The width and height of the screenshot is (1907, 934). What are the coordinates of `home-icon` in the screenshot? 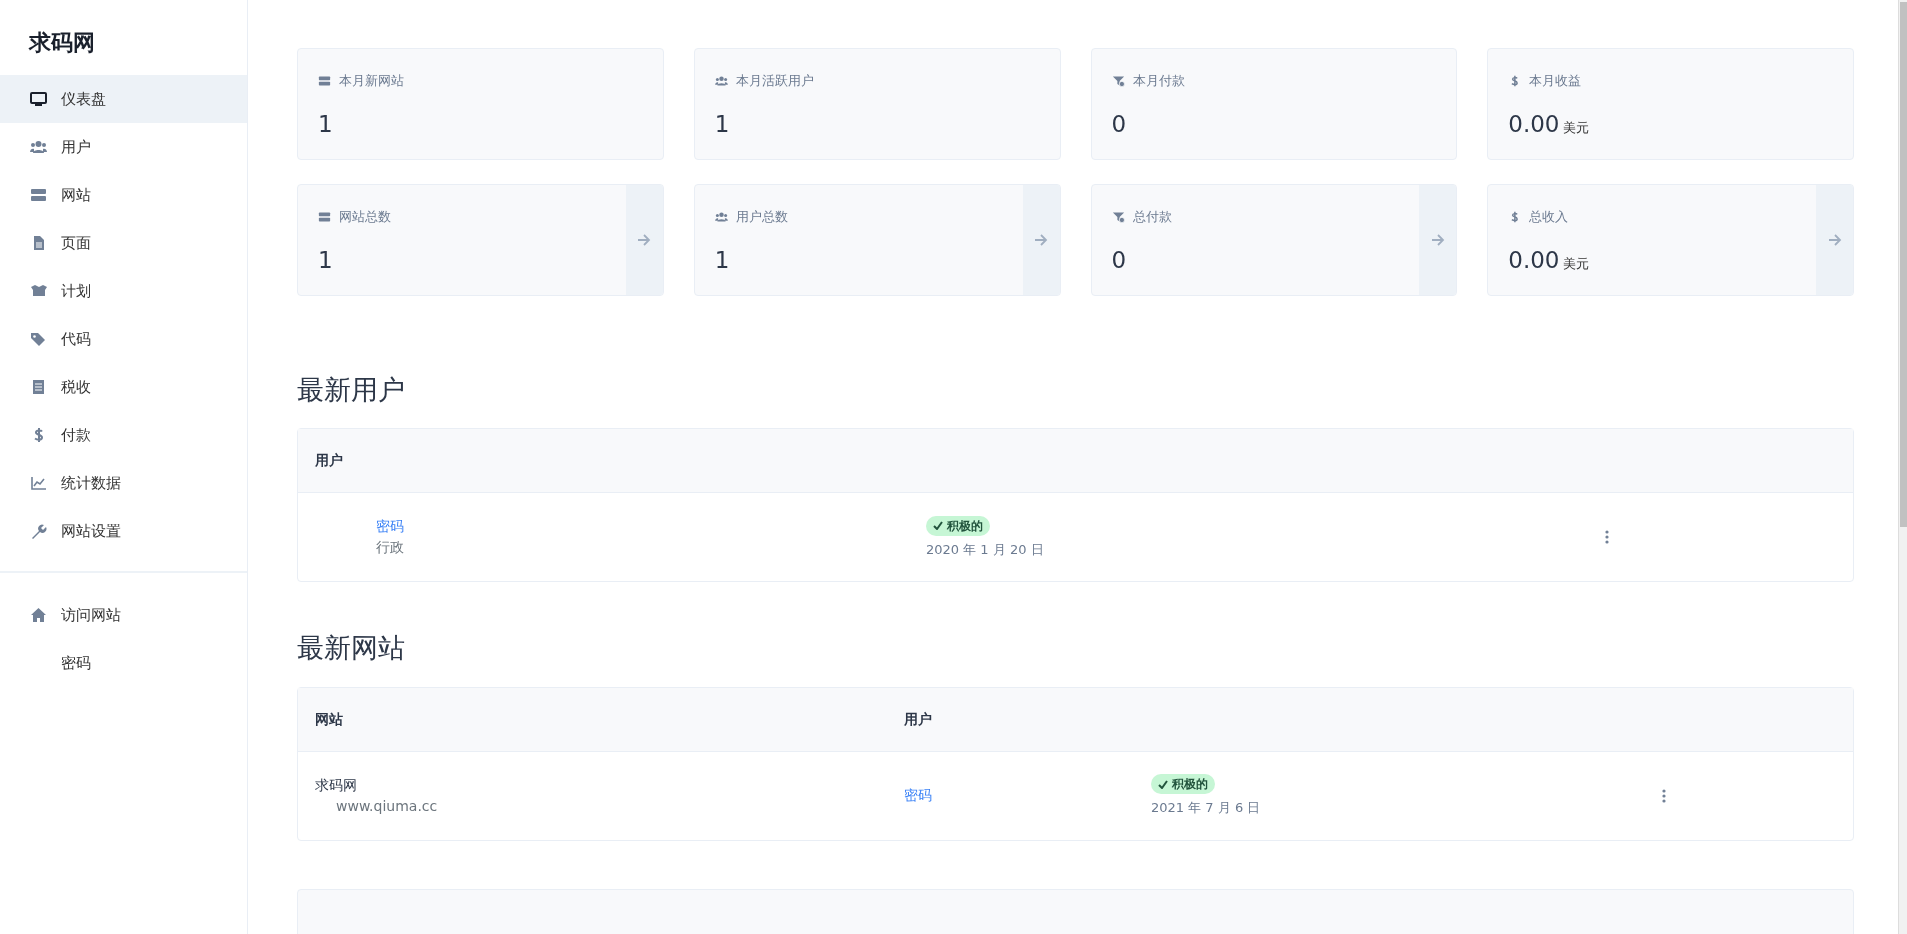 It's located at (38, 615).